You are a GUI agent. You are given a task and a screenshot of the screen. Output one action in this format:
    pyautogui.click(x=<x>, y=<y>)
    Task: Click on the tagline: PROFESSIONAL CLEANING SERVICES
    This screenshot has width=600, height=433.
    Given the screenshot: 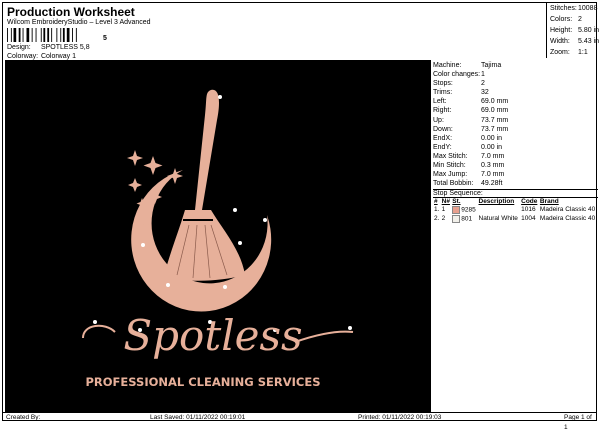 What is the action you would take?
    pyautogui.click(x=203, y=382)
    